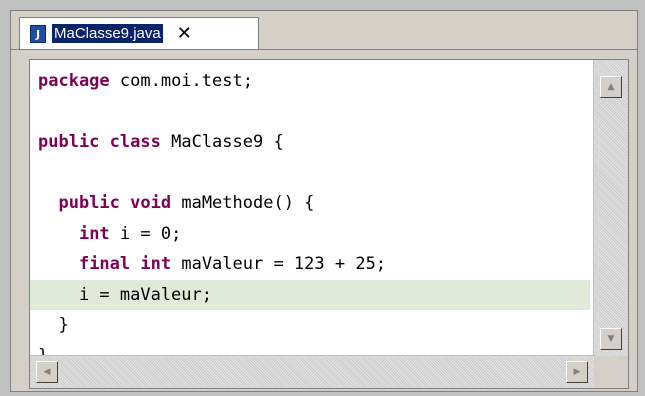 This screenshot has width=645, height=396. I want to click on scroll-right-button: ▶, so click(577, 372).